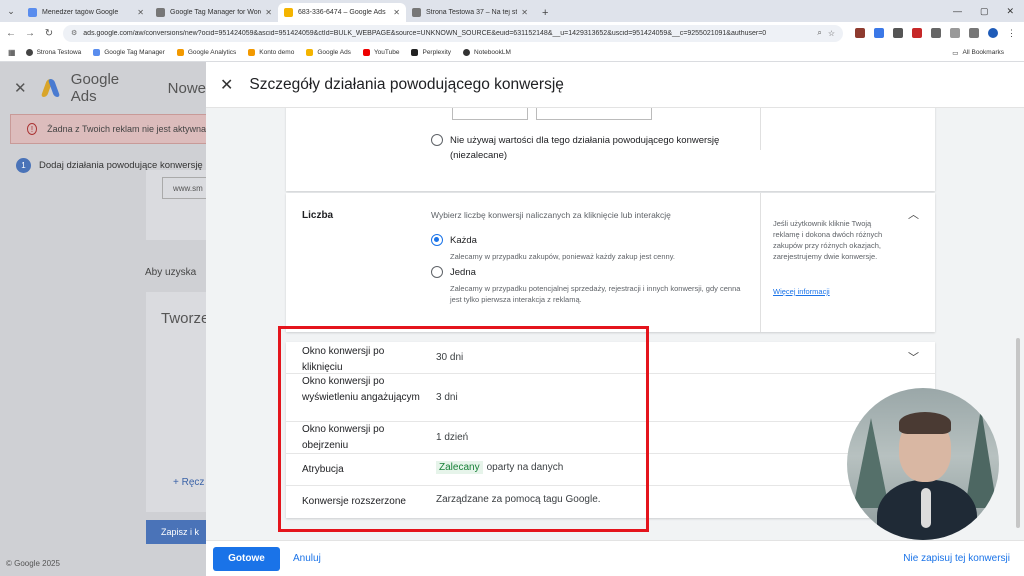  Describe the element at coordinates (53, 52) in the screenshot. I see `bookmark-item: Strona Testowa` at that location.